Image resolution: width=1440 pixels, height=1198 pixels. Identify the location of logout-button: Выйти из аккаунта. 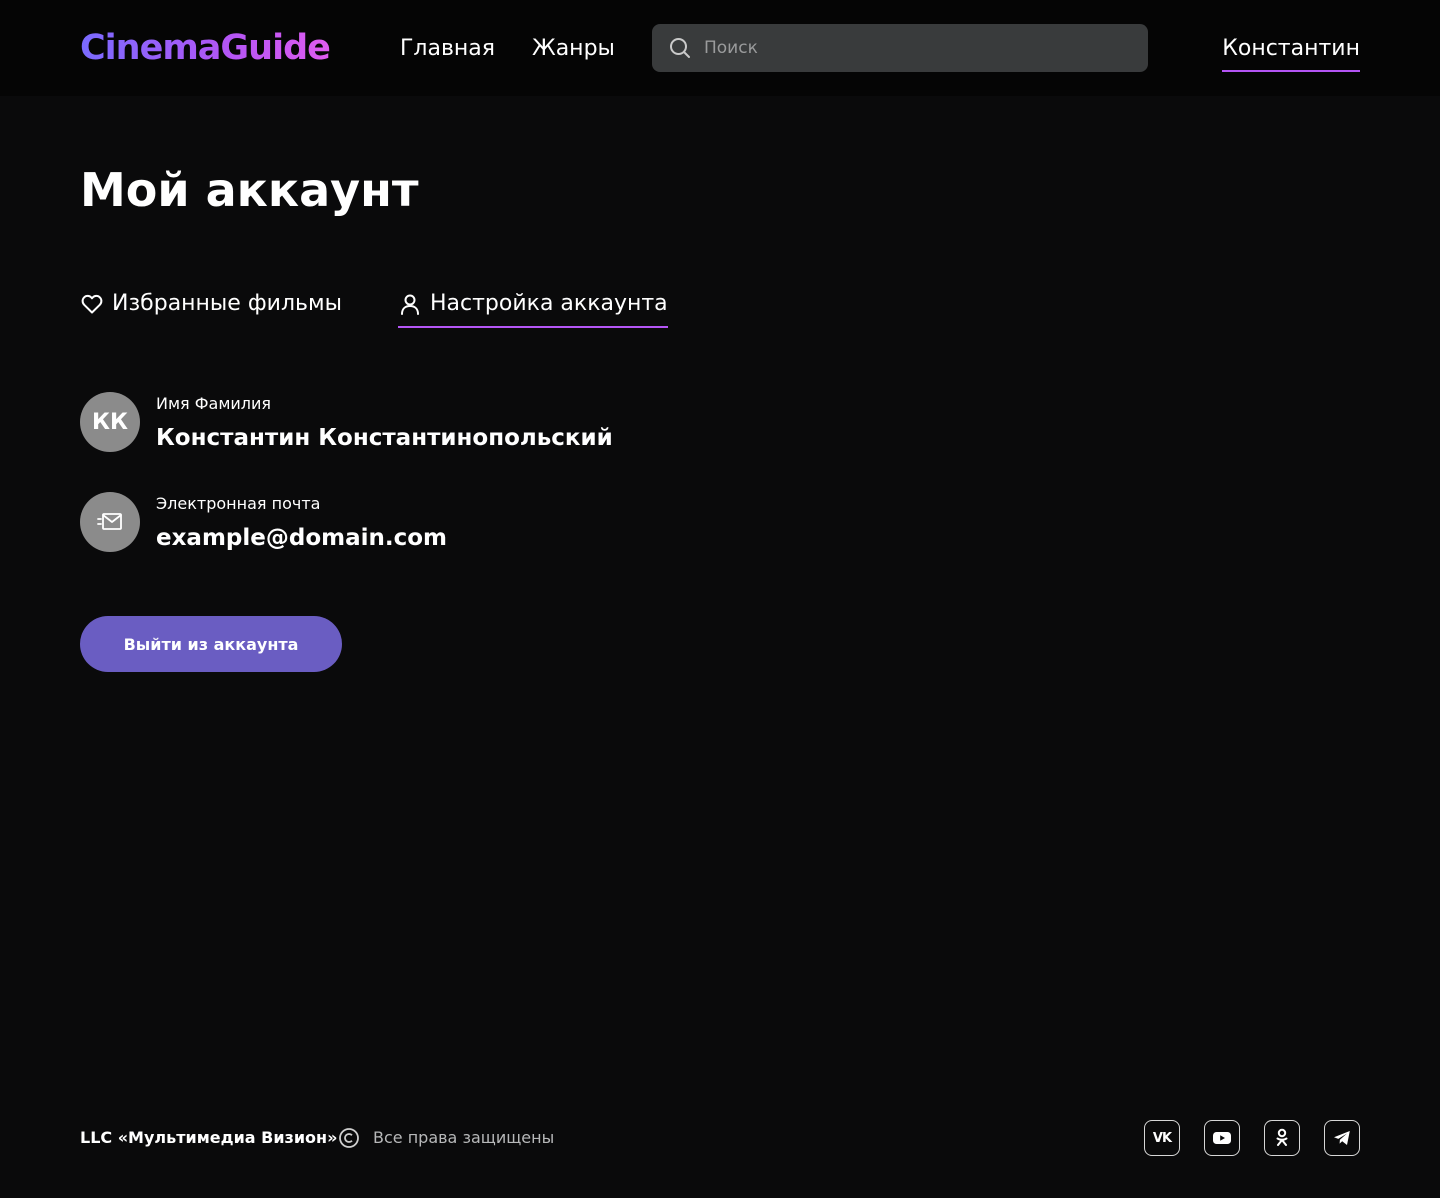
(211, 644).